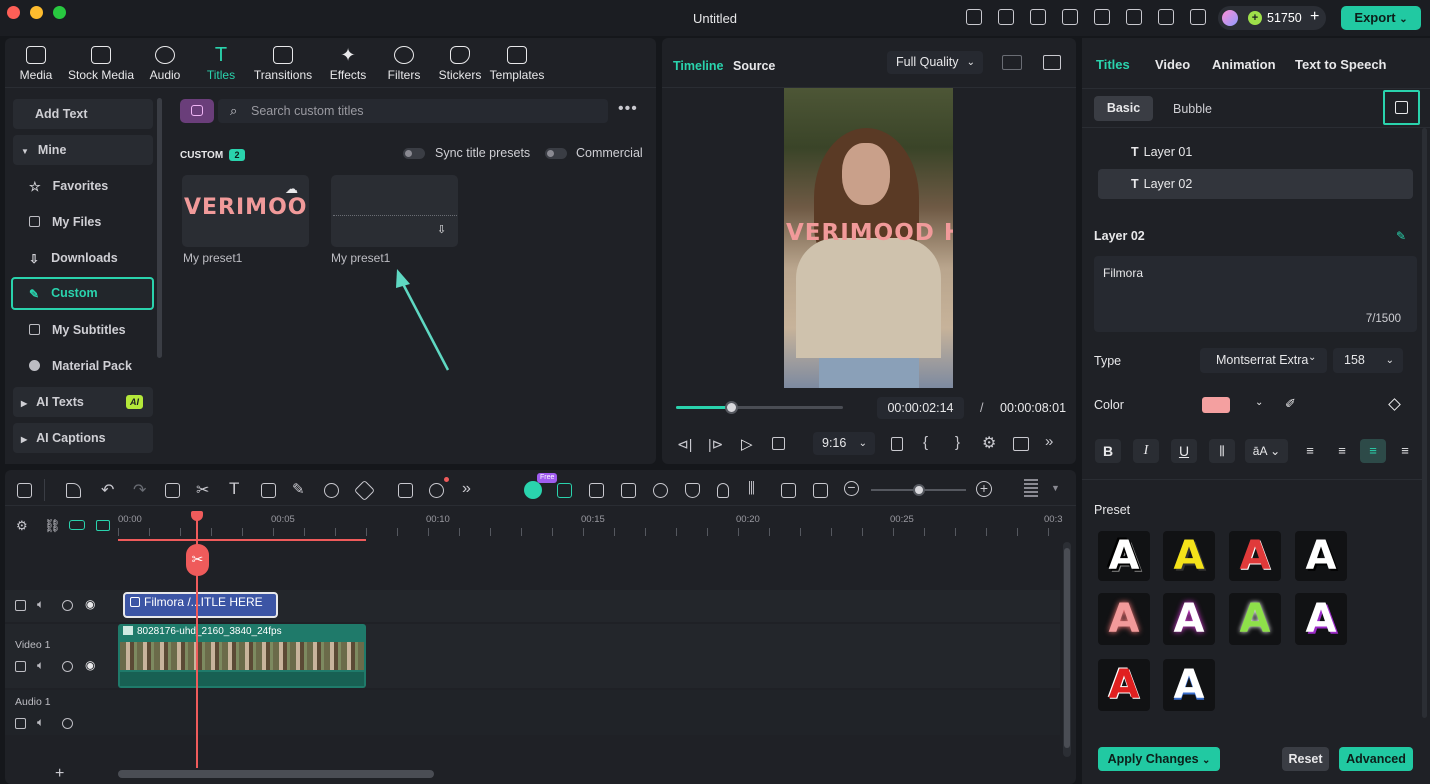 Image resolution: width=1430 pixels, height=784 pixels. I want to click on sidebar-item-my-files: My Files, so click(83, 222).